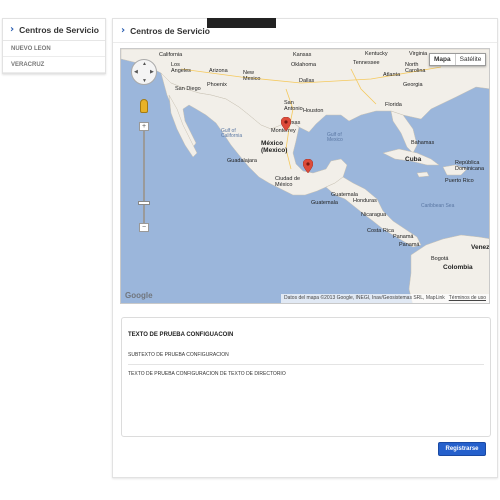 The width and height of the screenshot is (500, 500). I want to click on map-label-florida: Florida, so click(393, 105).